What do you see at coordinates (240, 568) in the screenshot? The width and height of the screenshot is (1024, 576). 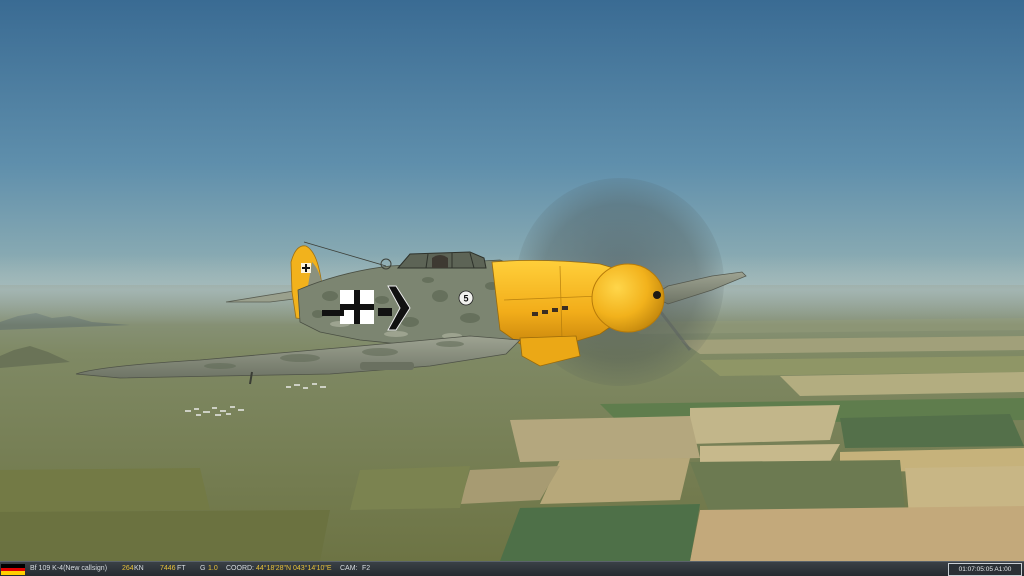 I see `coord-label: COORD:` at bounding box center [240, 568].